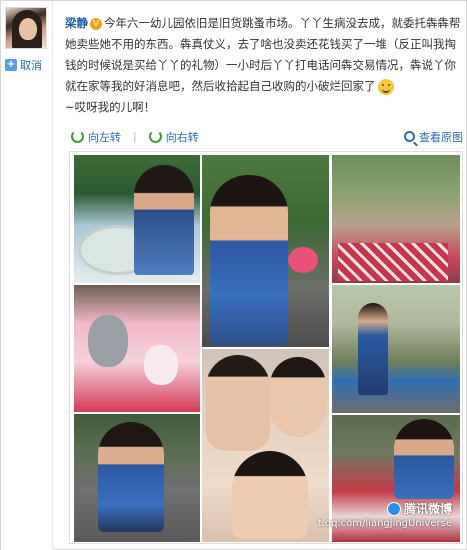 The width and height of the screenshot is (467, 550). What do you see at coordinates (384, 523) in the screenshot?
I see `watermark-url: t.qq.com/liangjingUniverse` at bounding box center [384, 523].